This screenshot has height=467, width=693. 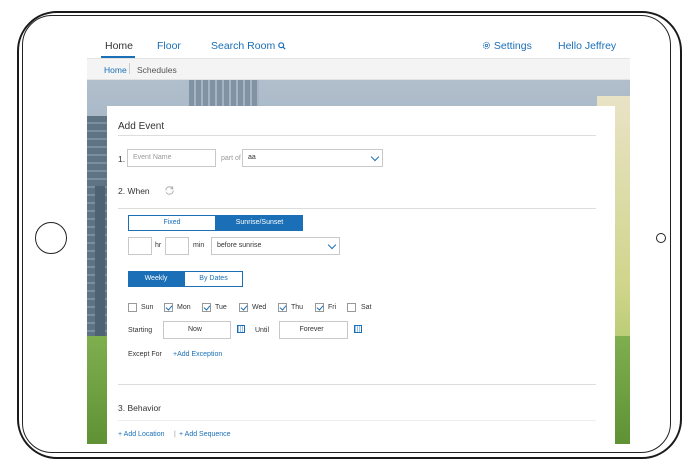 What do you see at coordinates (239, 245) in the screenshot?
I see `offset-value: before sunrise` at bounding box center [239, 245].